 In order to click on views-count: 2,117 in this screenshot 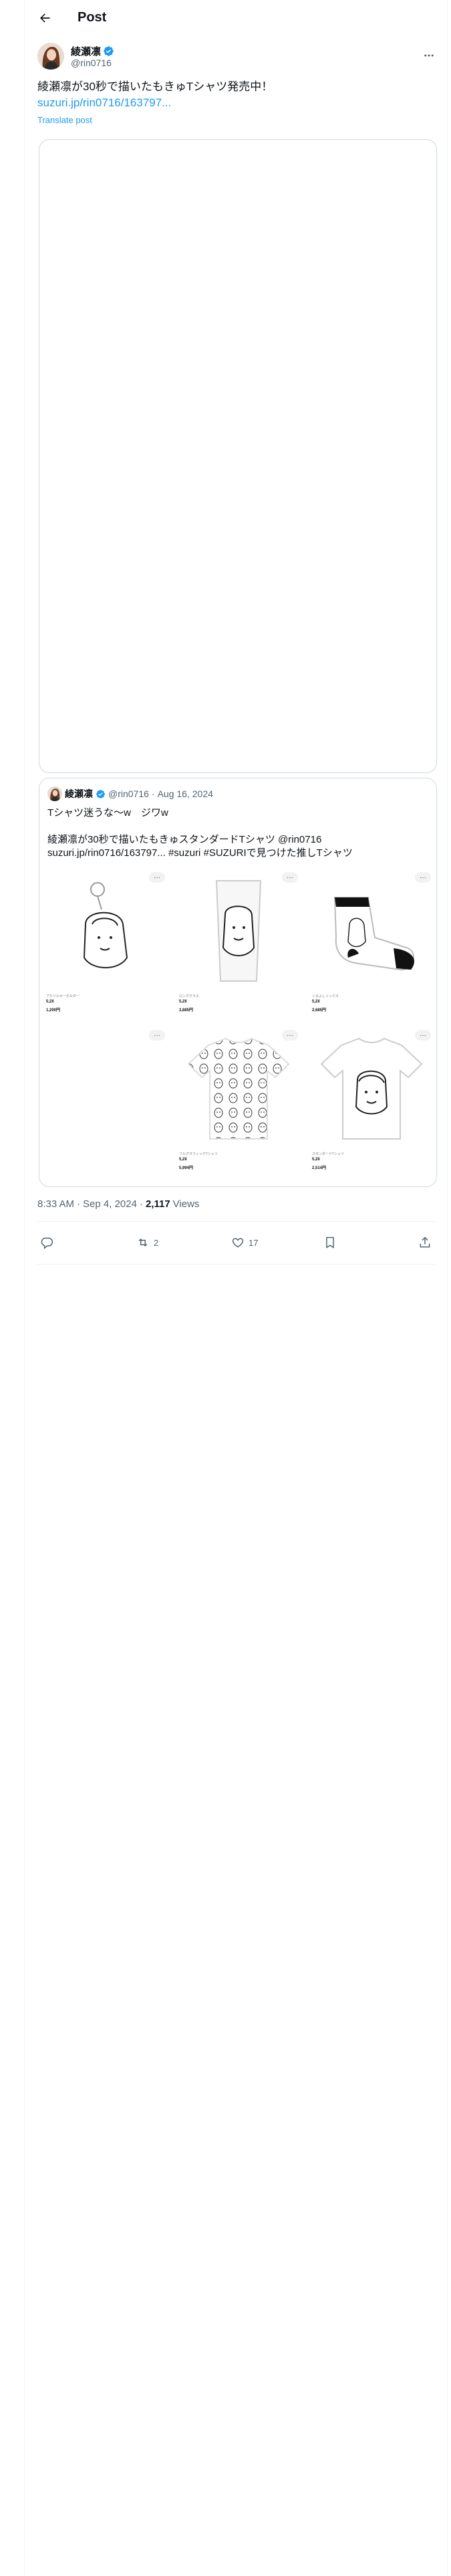, I will do `click(157, 1204)`.